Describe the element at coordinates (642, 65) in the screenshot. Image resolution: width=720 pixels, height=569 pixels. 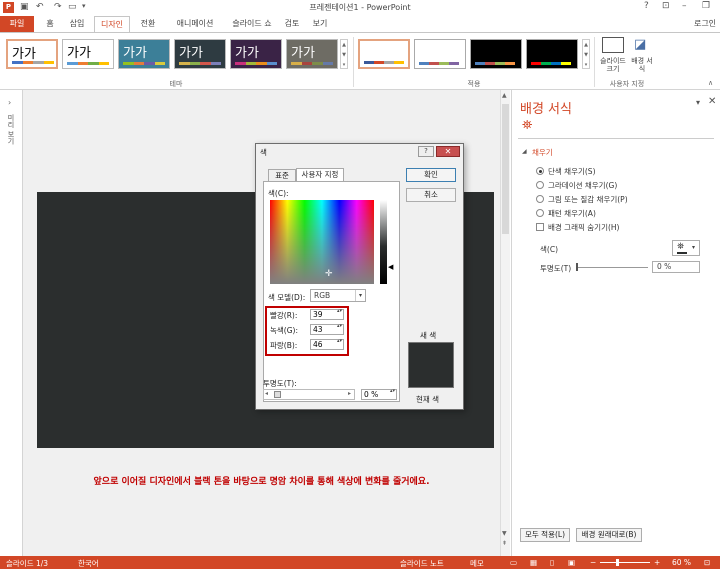
I see `format-background-button: 배경 서식` at that location.